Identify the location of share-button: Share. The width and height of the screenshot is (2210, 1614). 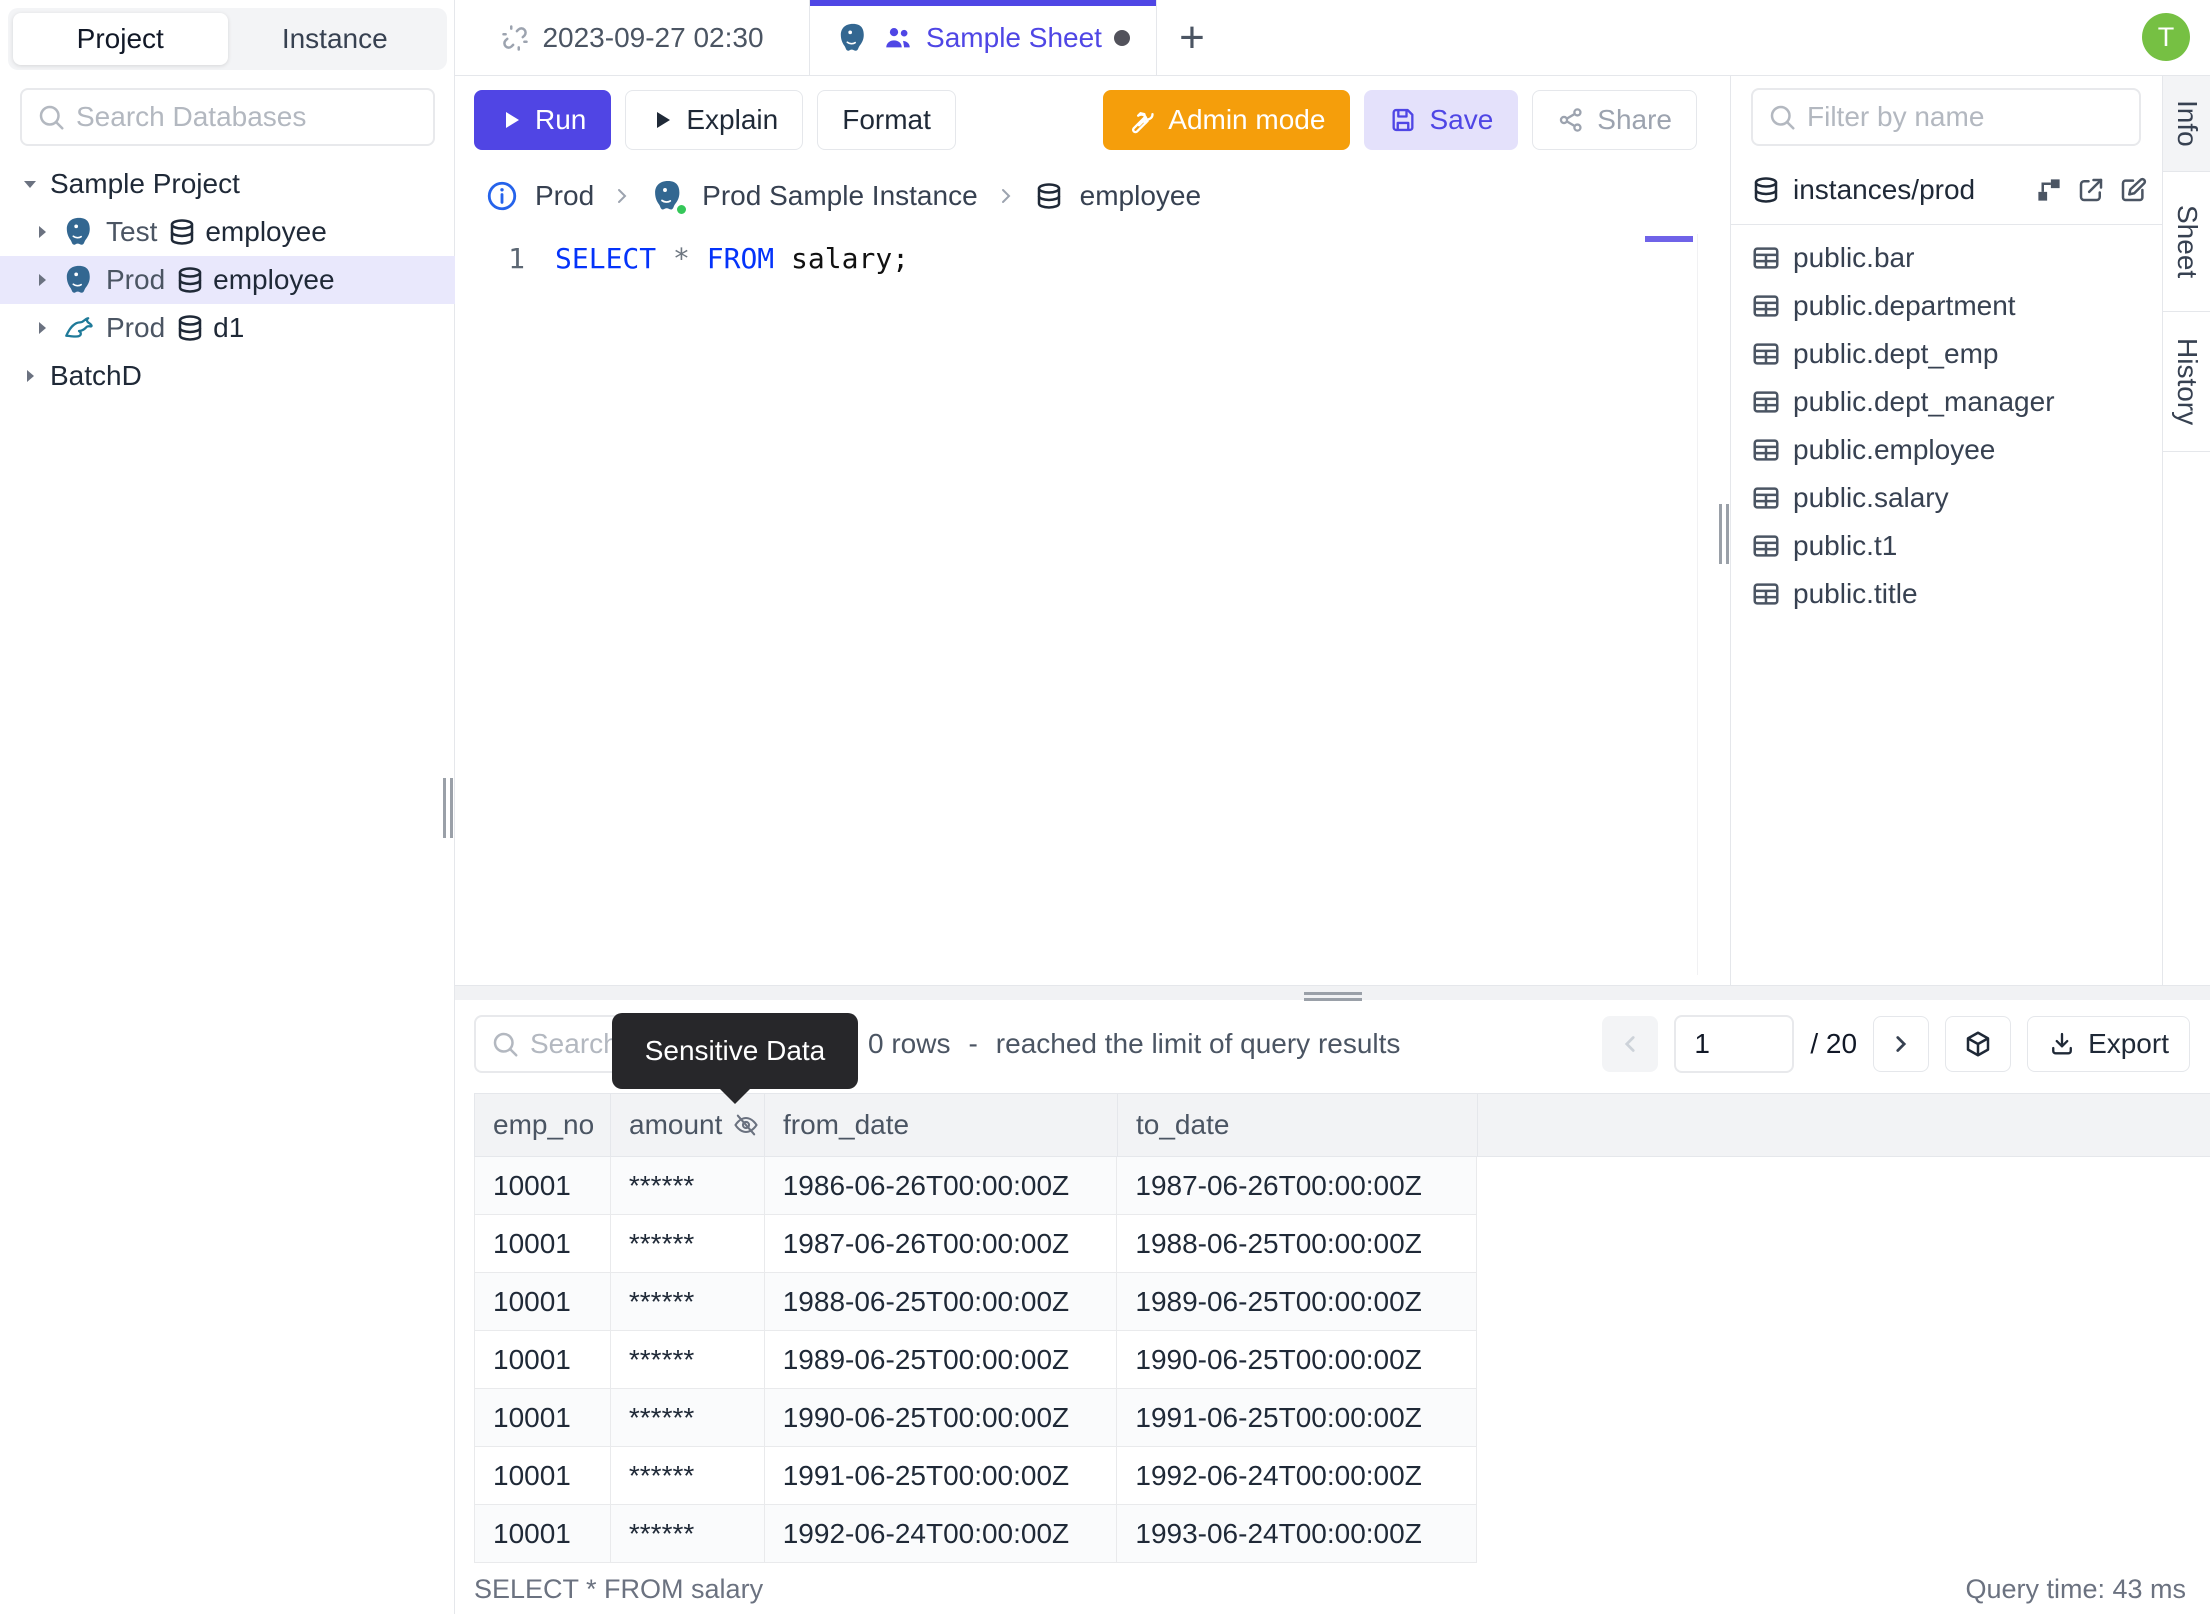
(1614, 120).